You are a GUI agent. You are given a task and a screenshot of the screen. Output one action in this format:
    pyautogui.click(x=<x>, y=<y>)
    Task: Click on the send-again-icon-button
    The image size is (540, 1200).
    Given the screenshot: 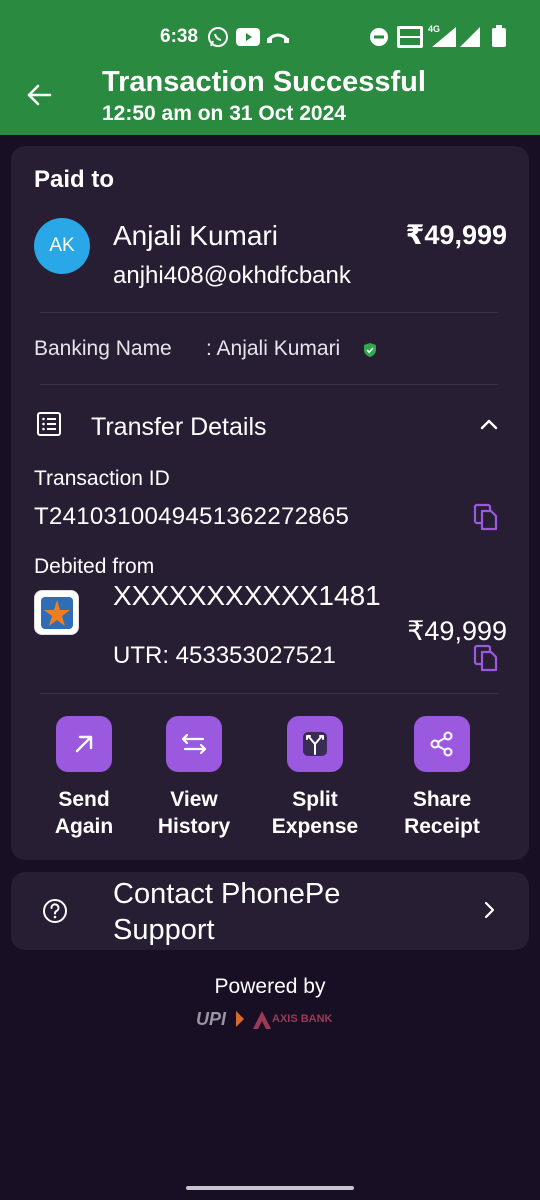 What is the action you would take?
    pyautogui.click(x=84, y=744)
    